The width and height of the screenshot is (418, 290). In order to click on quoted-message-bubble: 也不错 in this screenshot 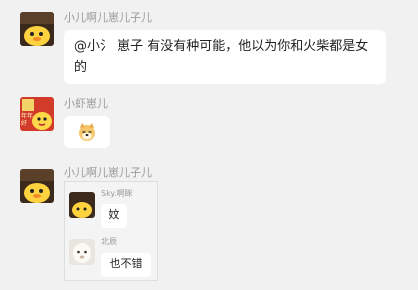, I will do `click(126, 265)`.